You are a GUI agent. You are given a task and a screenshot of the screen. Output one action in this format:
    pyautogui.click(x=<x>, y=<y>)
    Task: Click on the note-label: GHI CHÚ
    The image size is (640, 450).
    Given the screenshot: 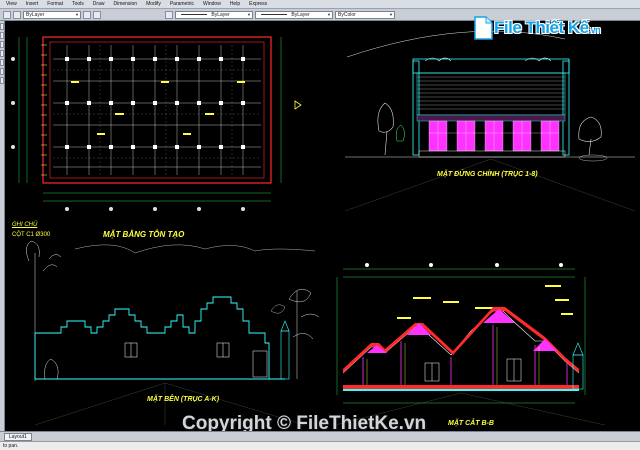 What is the action you would take?
    pyautogui.click(x=25, y=225)
    